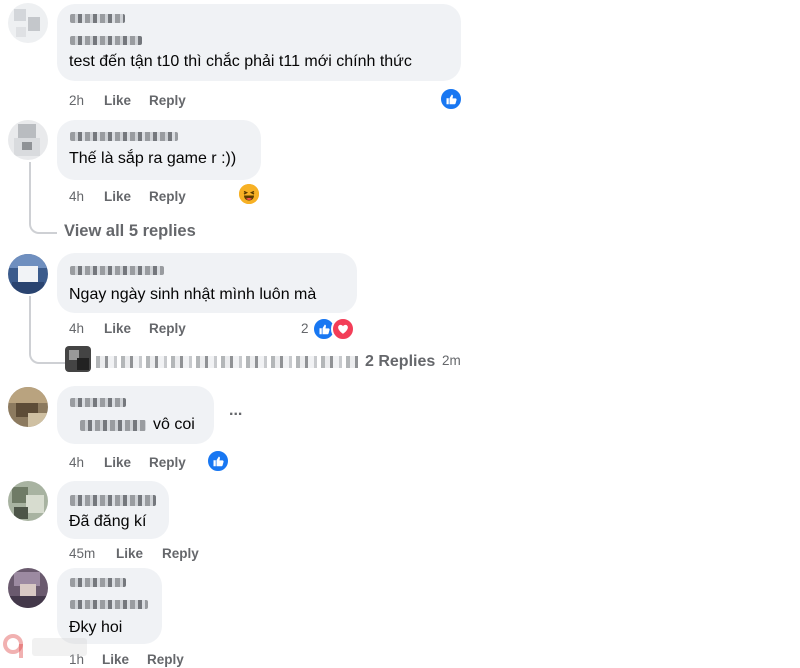 The height and width of the screenshot is (668, 800). Describe the element at coordinates (76, 100) in the screenshot. I see `comment-time: 2h` at that location.